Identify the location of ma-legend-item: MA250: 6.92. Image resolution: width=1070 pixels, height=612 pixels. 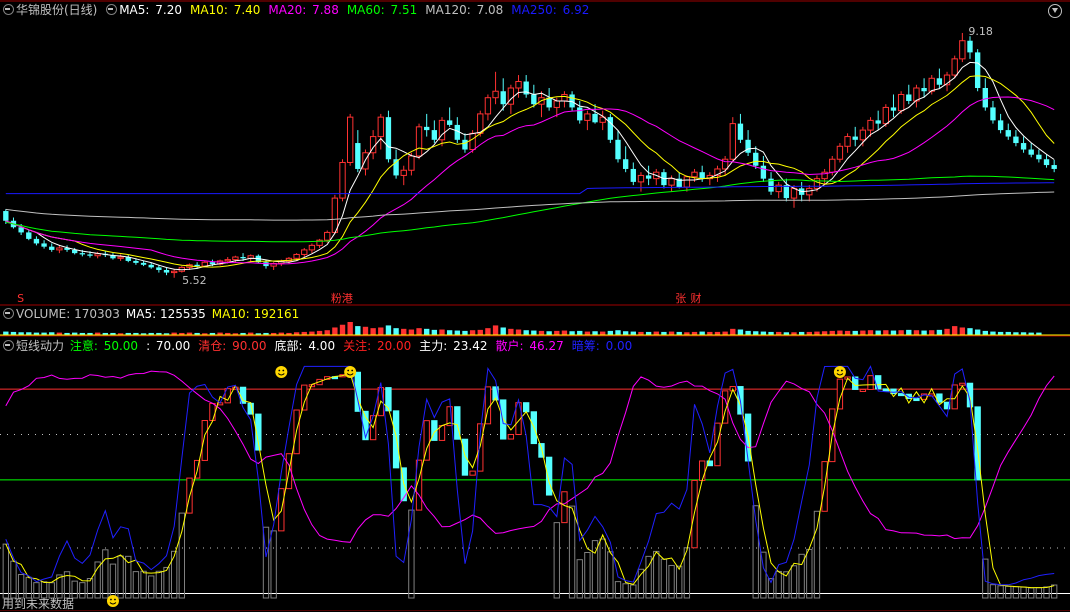
(551, 10).